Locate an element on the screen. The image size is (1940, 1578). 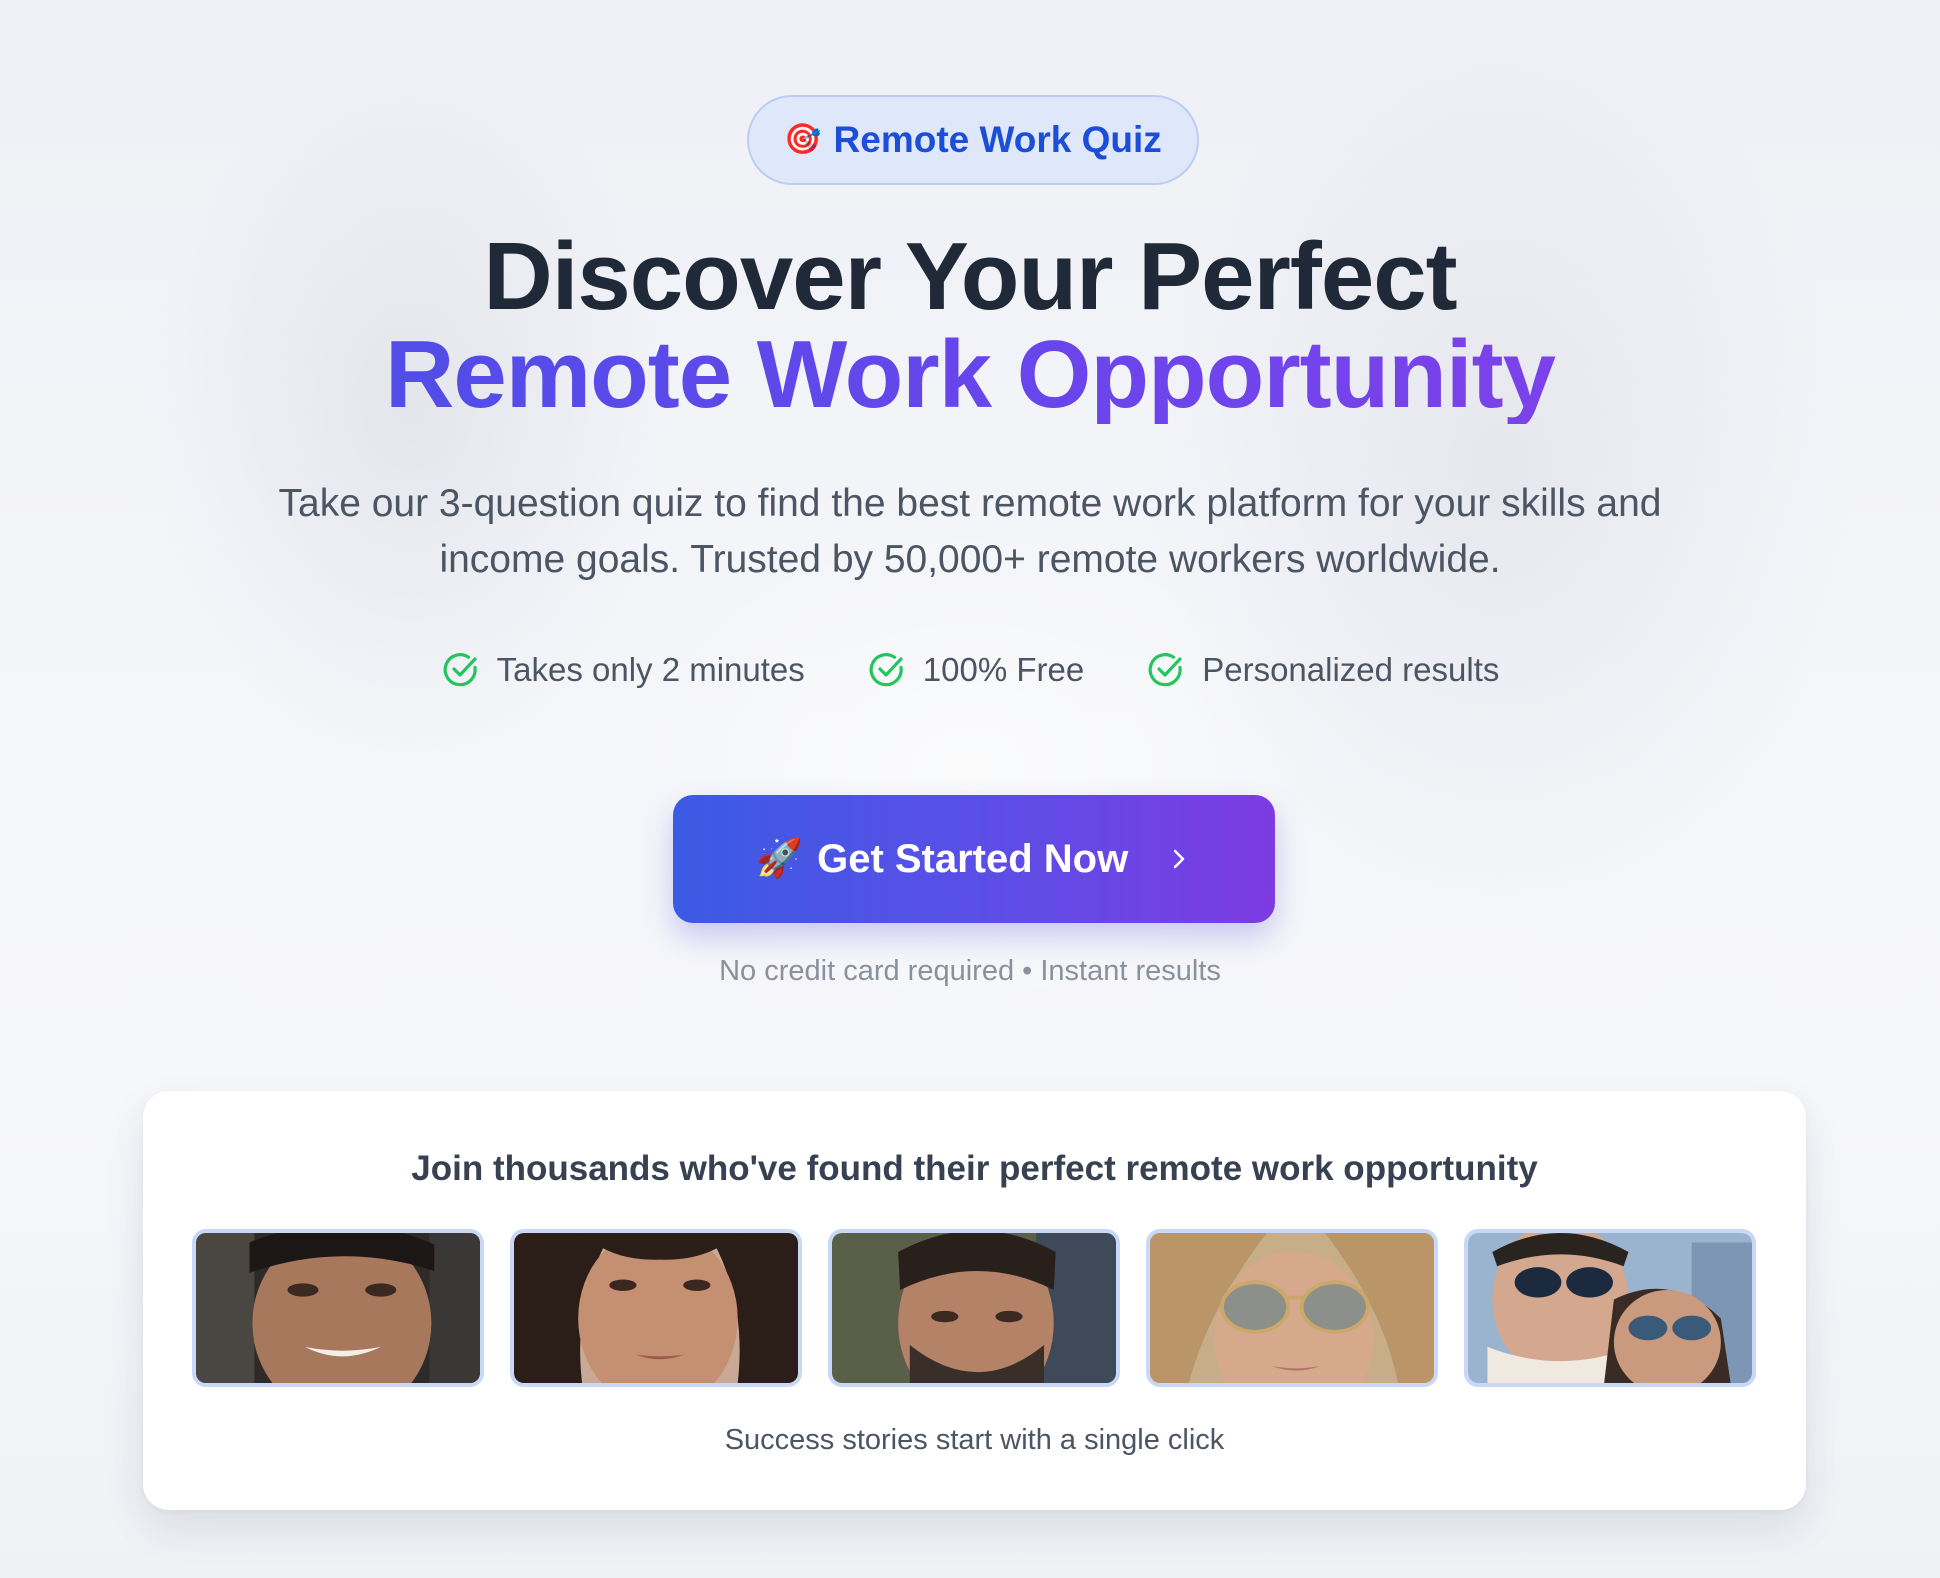
testimonial-photos is located at coordinates (974, 1308).